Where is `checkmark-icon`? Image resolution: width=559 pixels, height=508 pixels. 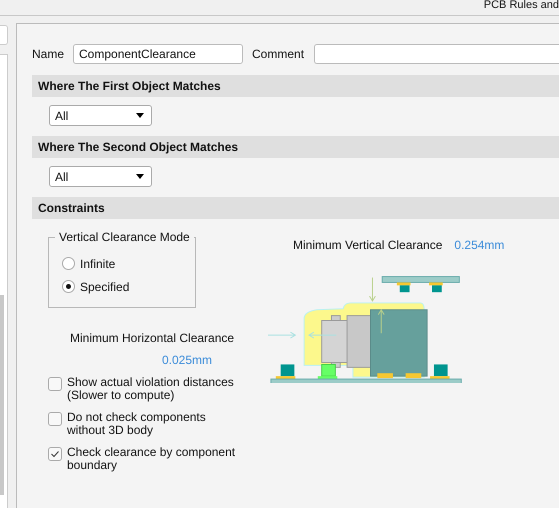
checkmark-icon is located at coordinates (55, 454).